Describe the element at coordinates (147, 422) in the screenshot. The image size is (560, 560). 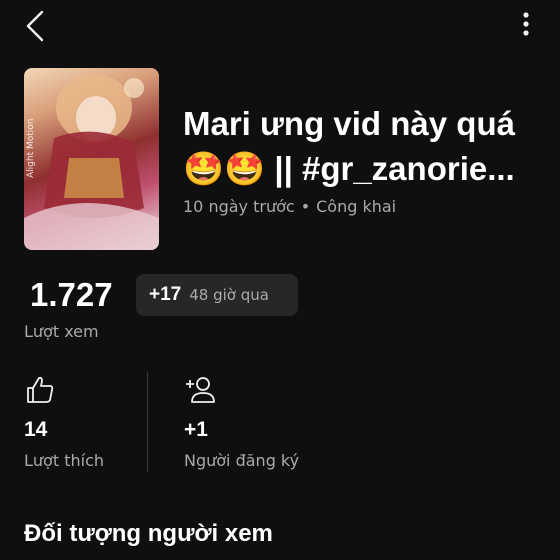
I see `stats-divider` at that location.